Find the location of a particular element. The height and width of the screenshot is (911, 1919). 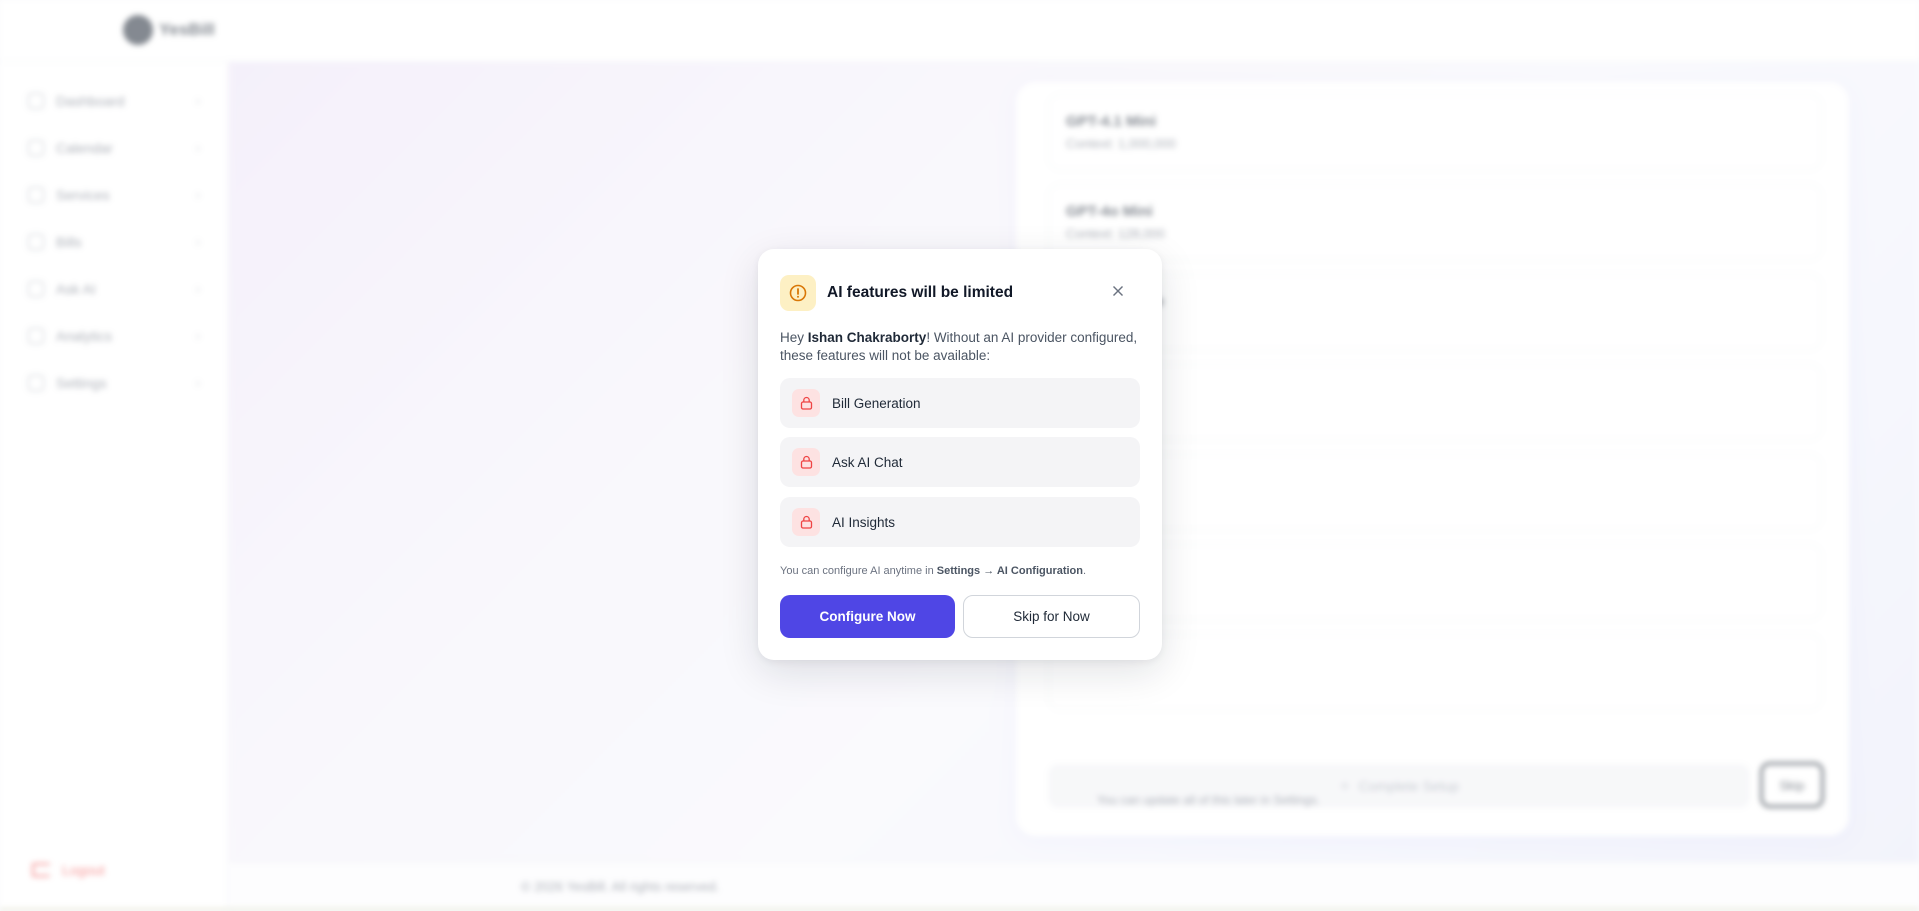

greeting-text: Hey is located at coordinates (794, 337).